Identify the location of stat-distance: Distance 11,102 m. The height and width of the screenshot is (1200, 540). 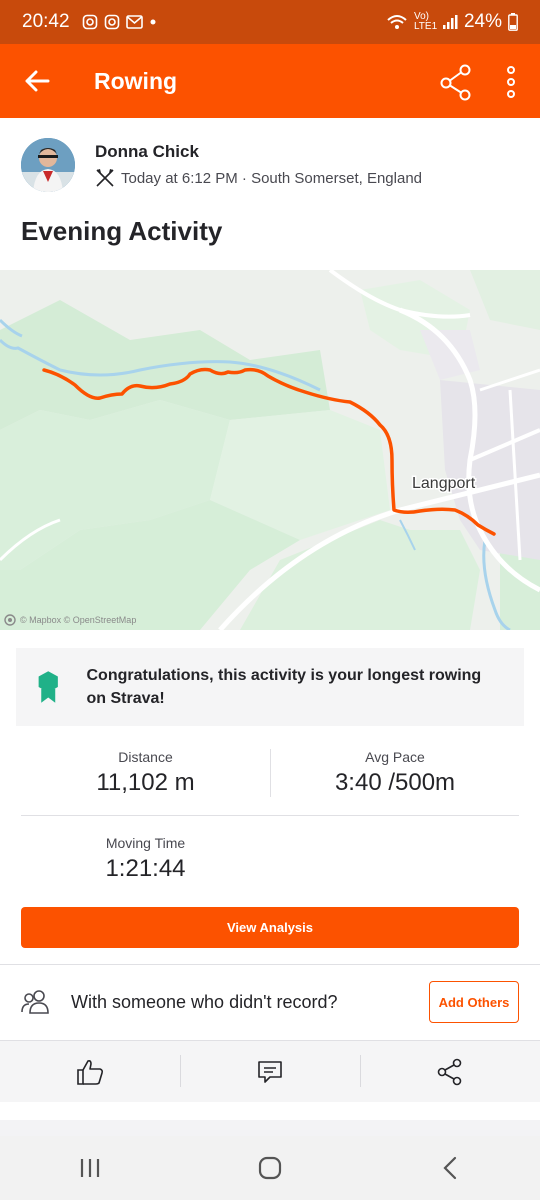
(145, 773).